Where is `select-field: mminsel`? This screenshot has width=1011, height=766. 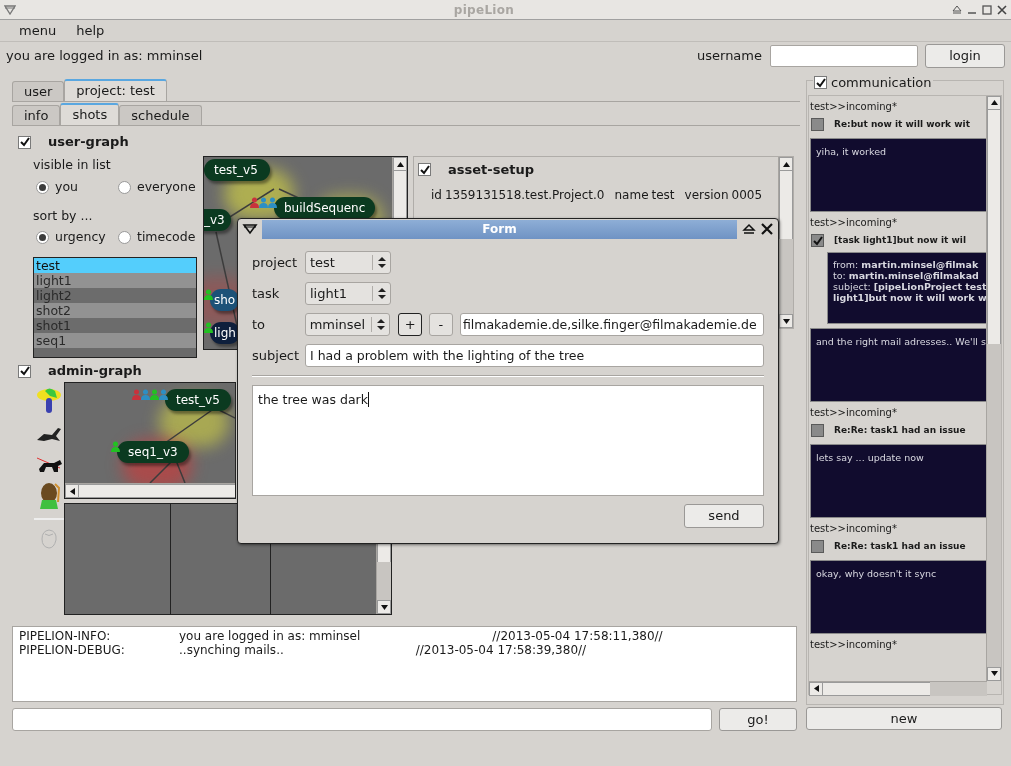
select-field: mminsel is located at coordinates (347, 324).